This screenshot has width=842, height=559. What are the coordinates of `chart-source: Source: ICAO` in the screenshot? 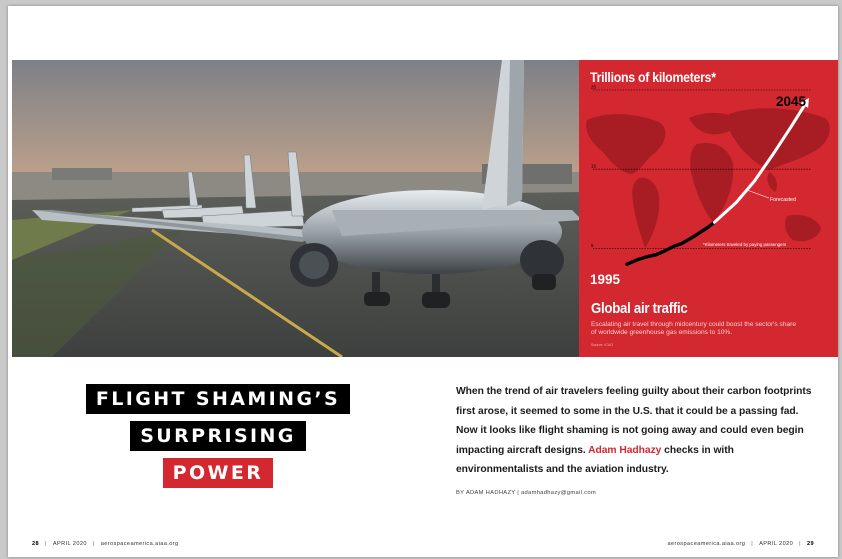 It's located at (602, 345).